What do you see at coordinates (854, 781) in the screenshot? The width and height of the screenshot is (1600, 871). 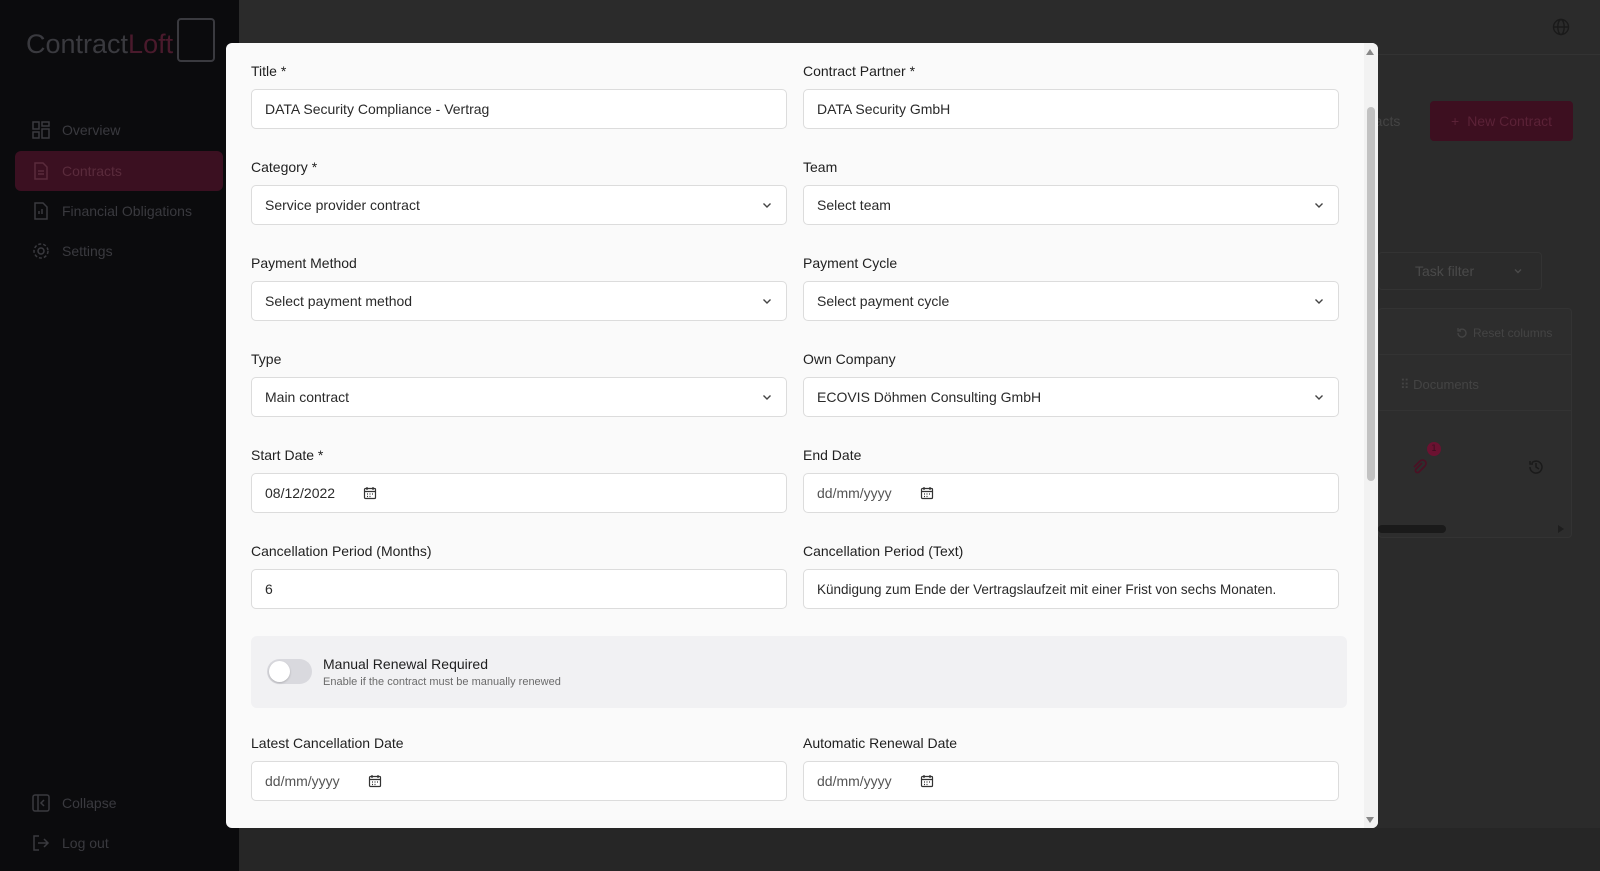 I see `automatic-renewal-value: dd/mm/yyyy` at bounding box center [854, 781].